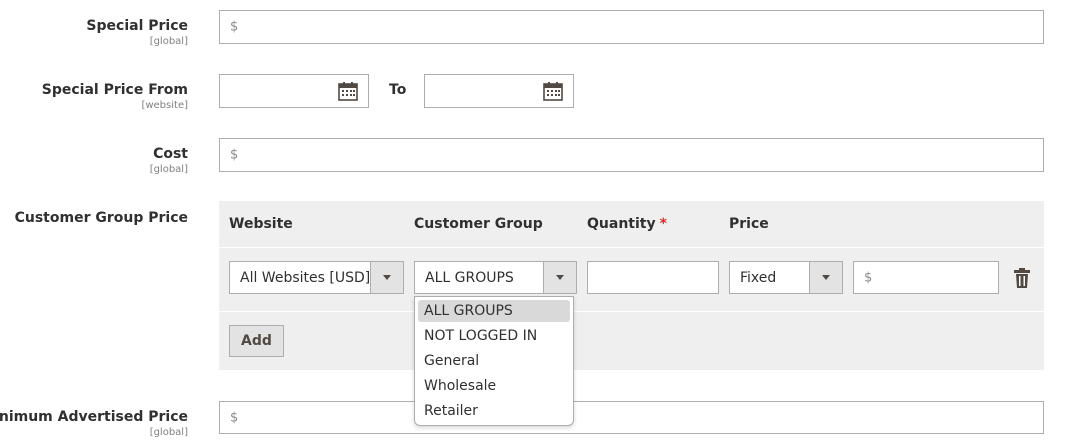 The width and height of the screenshot is (1073, 447). I want to click on to-label: To, so click(398, 90).